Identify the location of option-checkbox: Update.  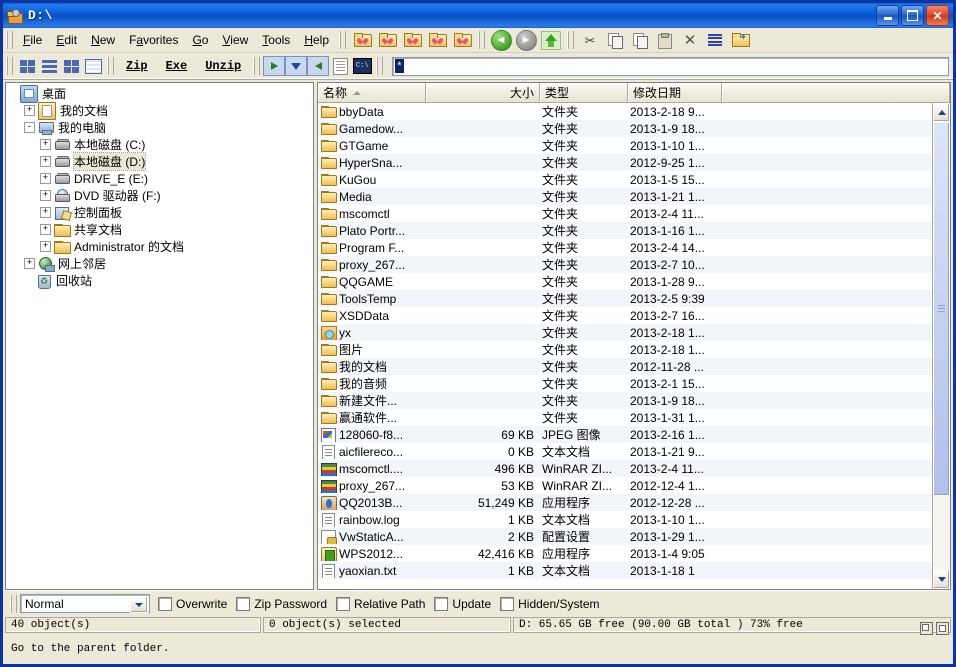
(462, 603).